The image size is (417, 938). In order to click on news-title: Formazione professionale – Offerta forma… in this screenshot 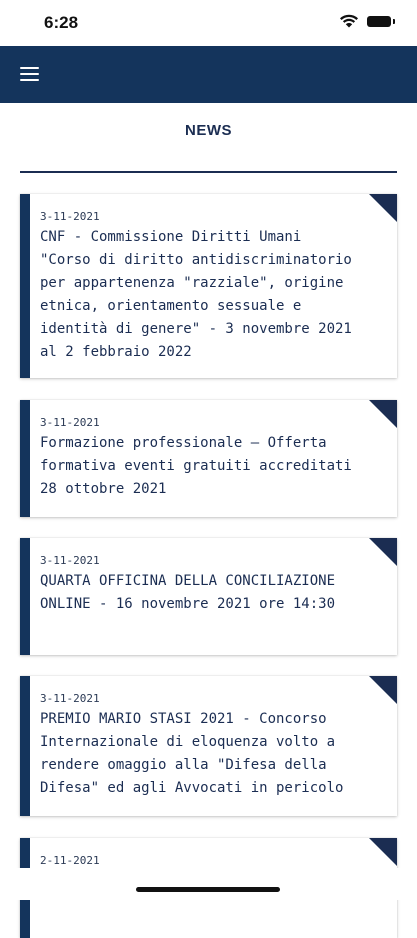, I will do `click(196, 466)`.